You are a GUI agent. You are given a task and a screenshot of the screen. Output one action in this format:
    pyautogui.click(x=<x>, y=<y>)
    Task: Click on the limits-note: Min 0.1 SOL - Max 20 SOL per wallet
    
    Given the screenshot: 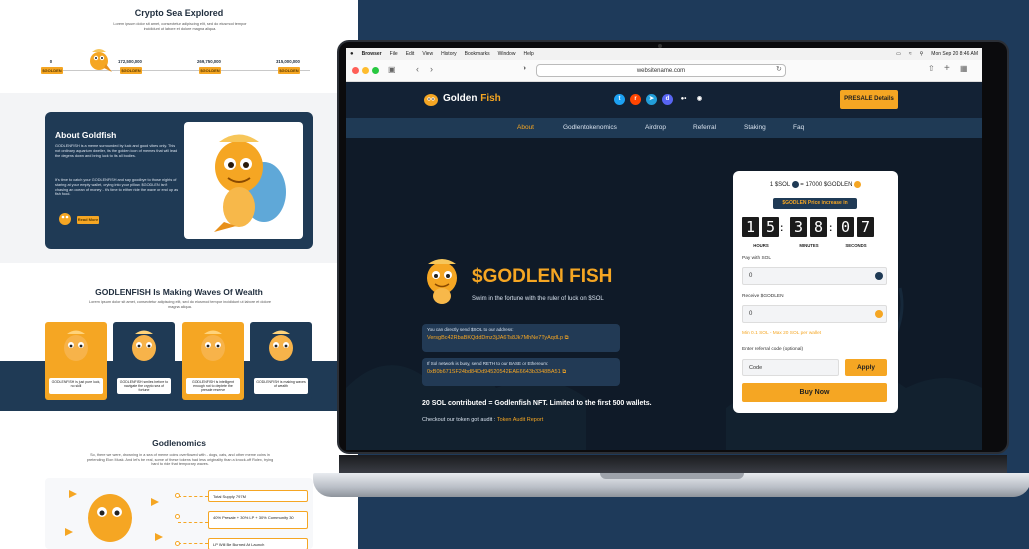 What is the action you would take?
    pyautogui.click(x=782, y=333)
    